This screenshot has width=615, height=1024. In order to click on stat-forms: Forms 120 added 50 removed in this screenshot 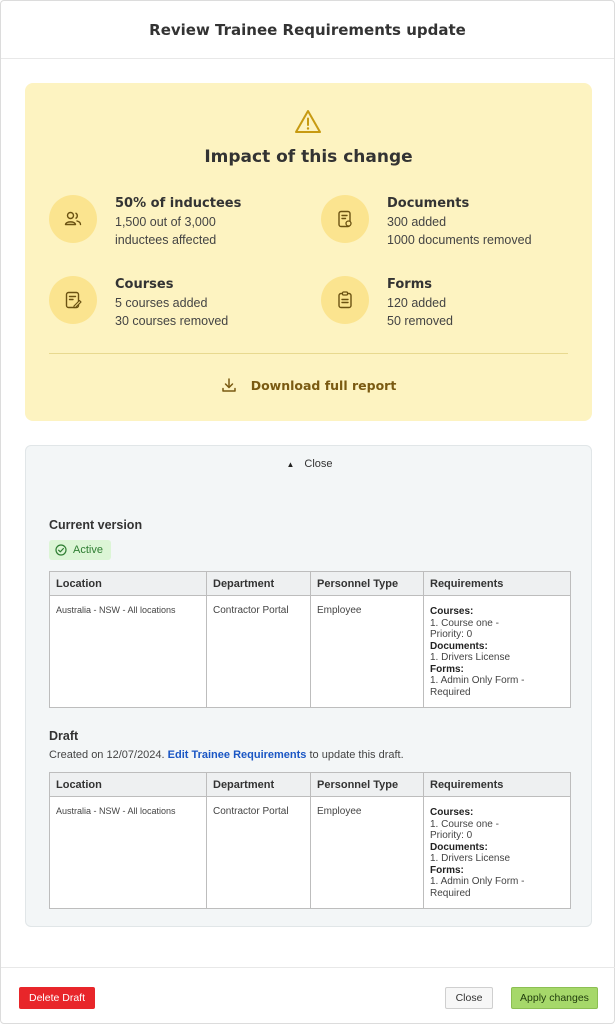, I will do `click(387, 303)`.